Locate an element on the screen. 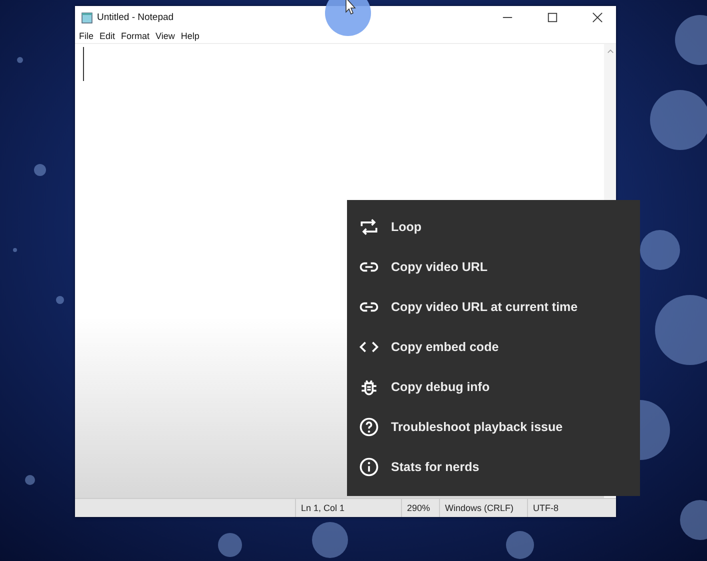 The width and height of the screenshot is (707, 561). status-text: UTF-8 is located at coordinates (560, 508).